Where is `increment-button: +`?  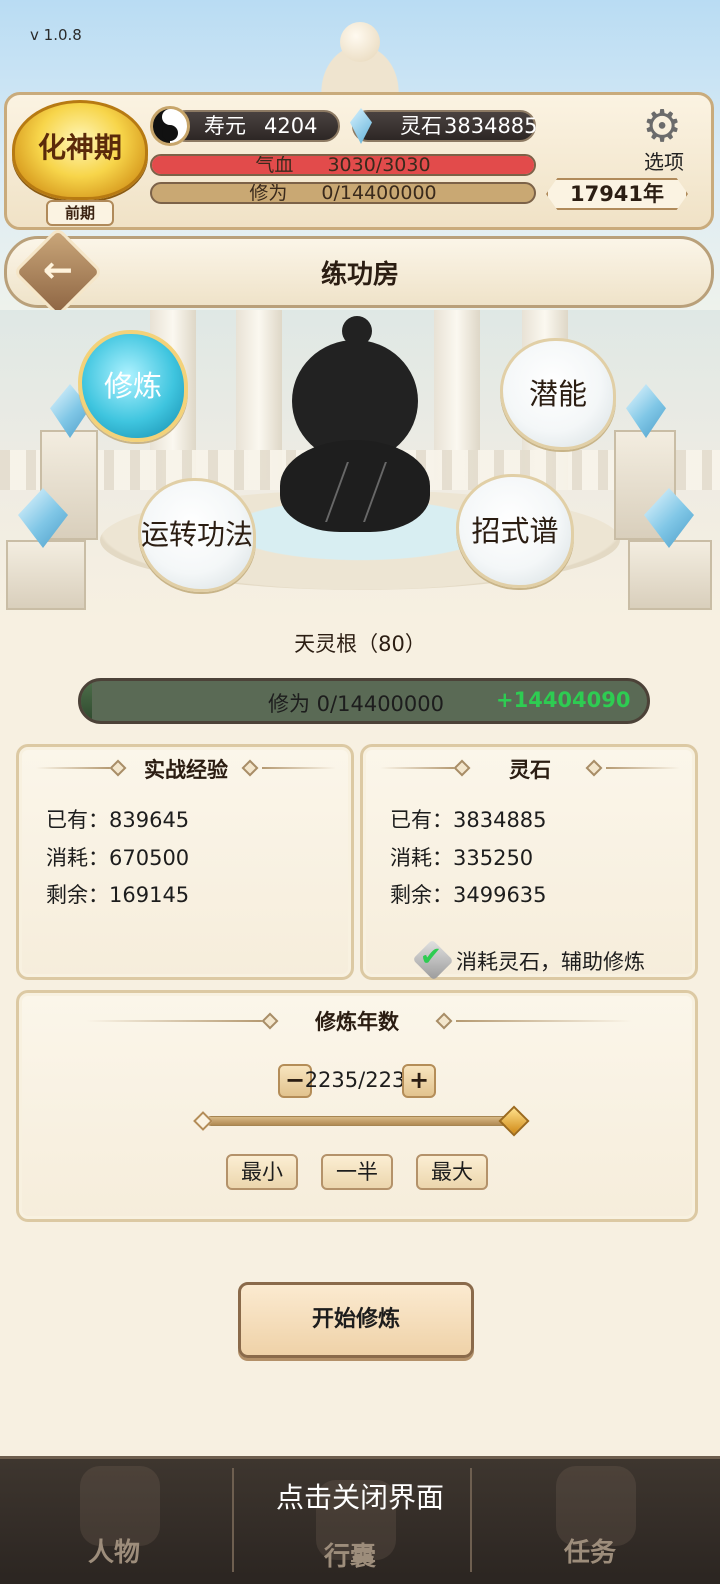 increment-button: + is located at coordinates (419, 1081).